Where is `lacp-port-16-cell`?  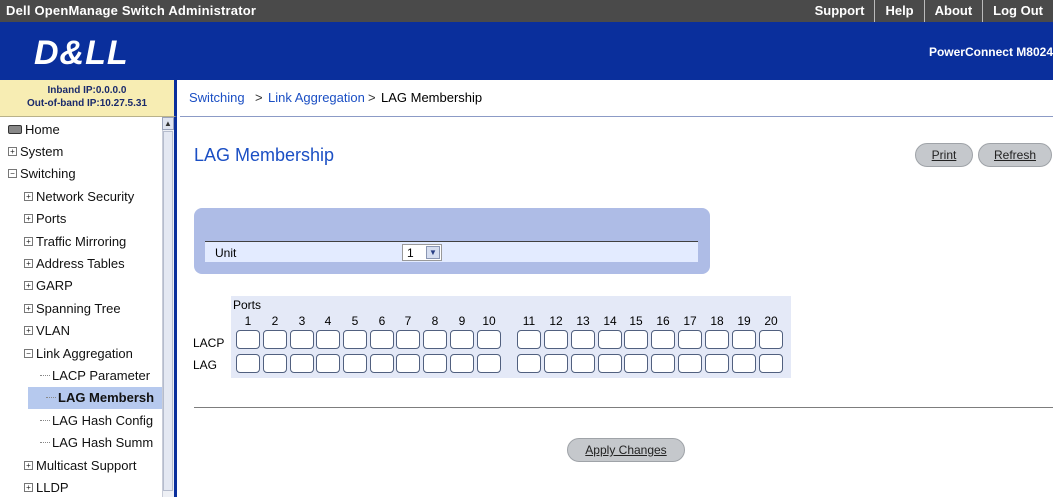 lacp-port-16-cell is located at coordinates (663, 339).